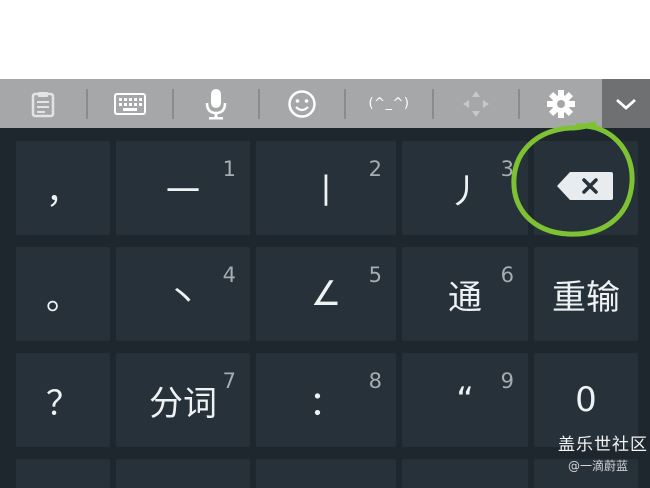 The height and width of the screenshot is (488, 650). I want to click on backspace-icon, so click(585, 186).